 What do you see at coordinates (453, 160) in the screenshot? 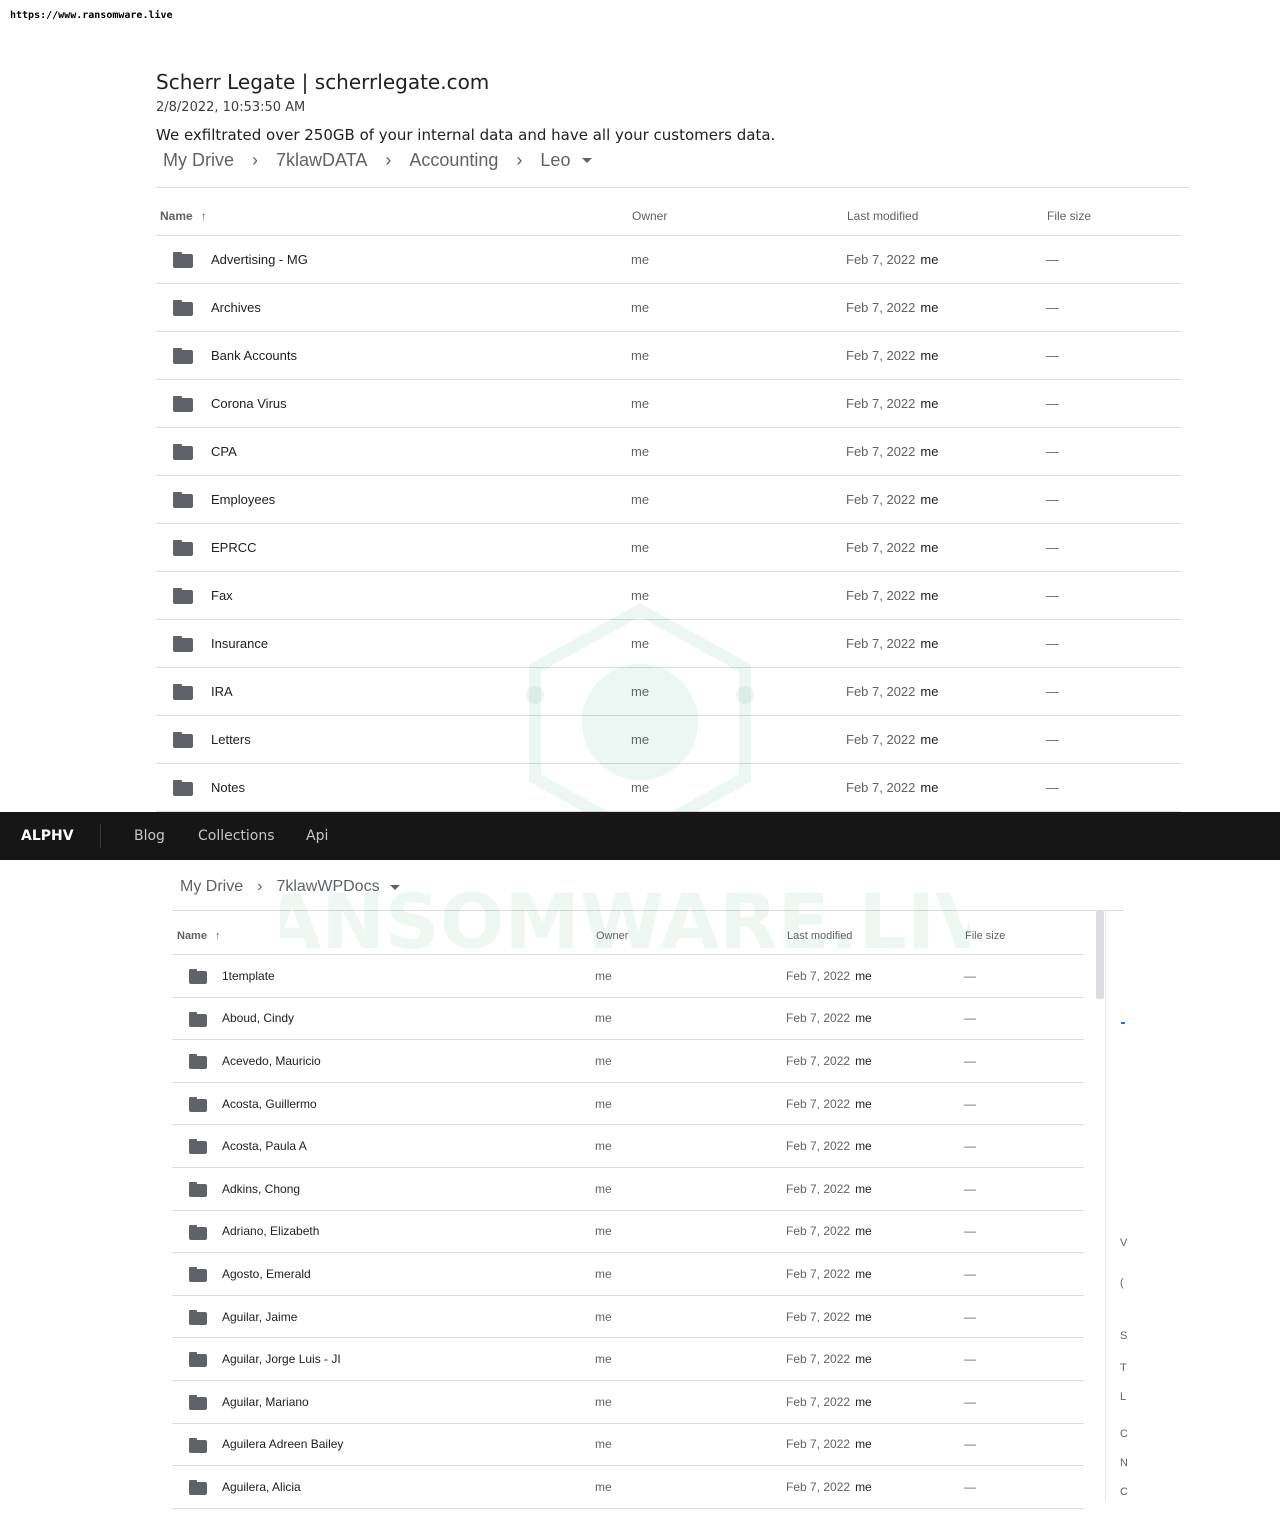
I see `breadcrumb-item-accounting: Accounting` at bounding box center [453, 160].